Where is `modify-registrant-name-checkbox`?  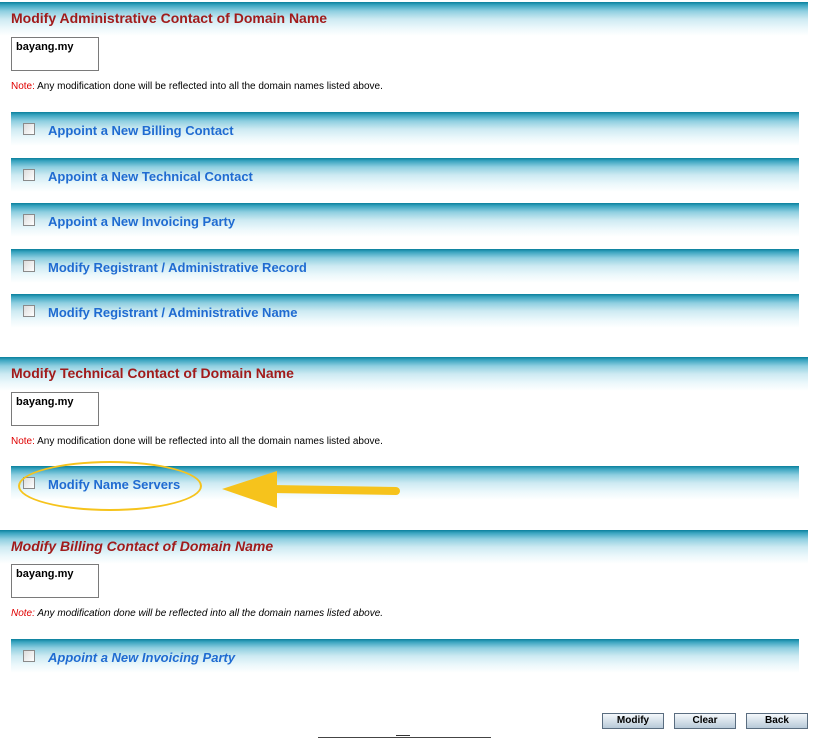 modify-registrant-name-checkbox is located at coordinates (29, 311).